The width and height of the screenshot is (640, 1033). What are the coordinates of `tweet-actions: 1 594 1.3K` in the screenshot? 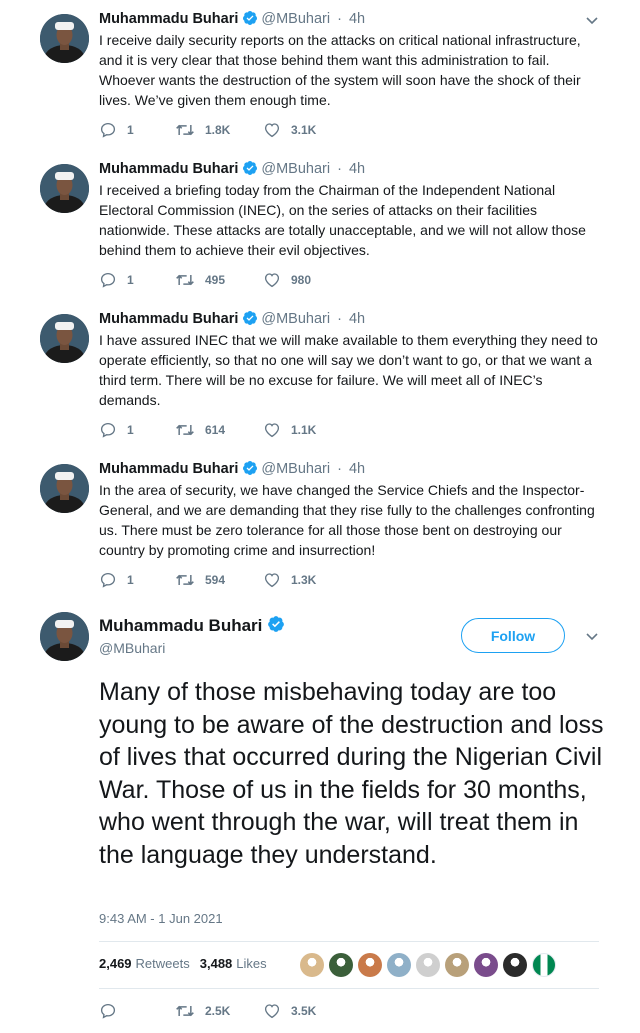 It's located at (207, 580).